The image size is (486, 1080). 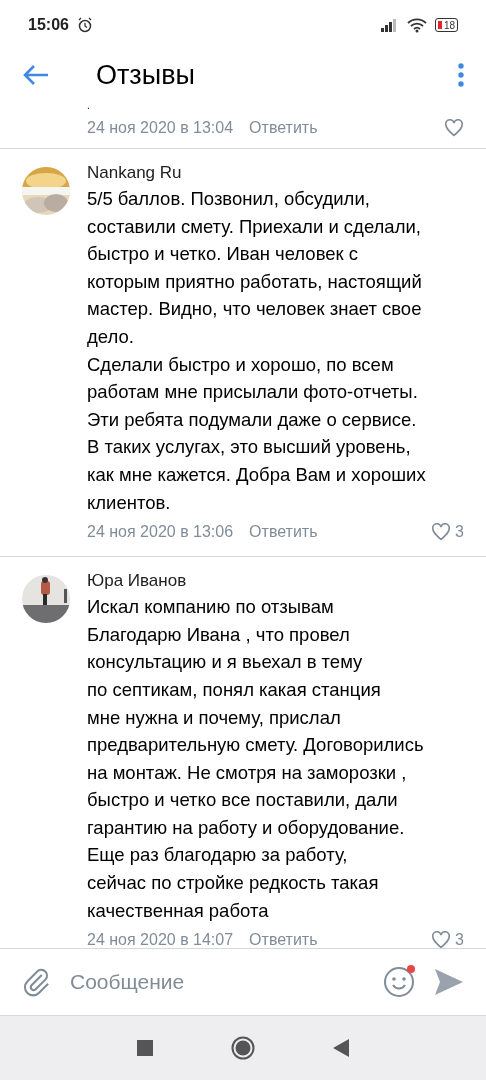 What do you see at coordinates (243, 1048) in the screenshot?
I see `home-icon` at bounding box center [243, 1048].